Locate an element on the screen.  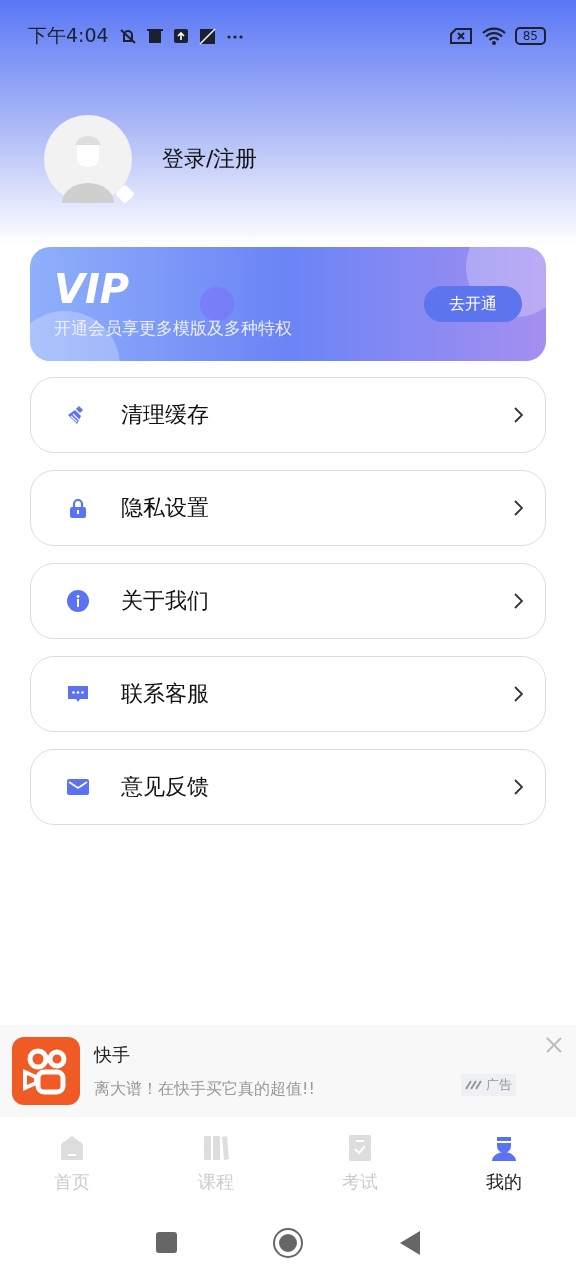
ad-title: 快手 is located at coordinates (112, 1054).